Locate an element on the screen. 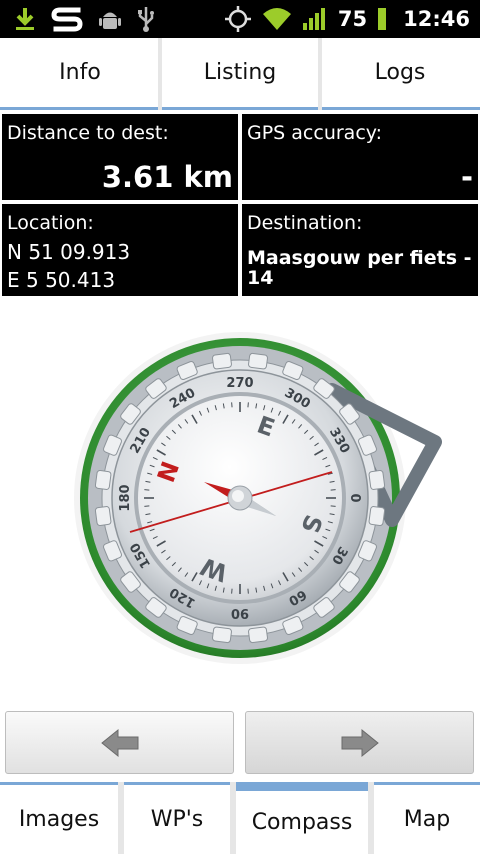 This screenshot has width=480, height=854. location-longitude: E 5 50.413 is located at coordinates (61, 280).